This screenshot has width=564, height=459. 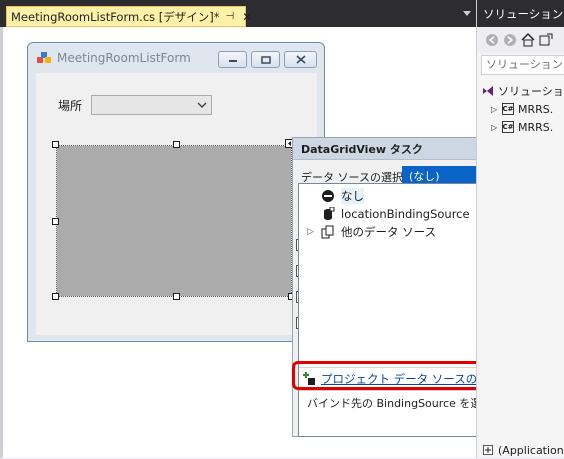 What do you see at coordinates (467, 14) in the screenshot?
I see `tab-overflow-dropdown-icon` at bounding box center [467, 14].